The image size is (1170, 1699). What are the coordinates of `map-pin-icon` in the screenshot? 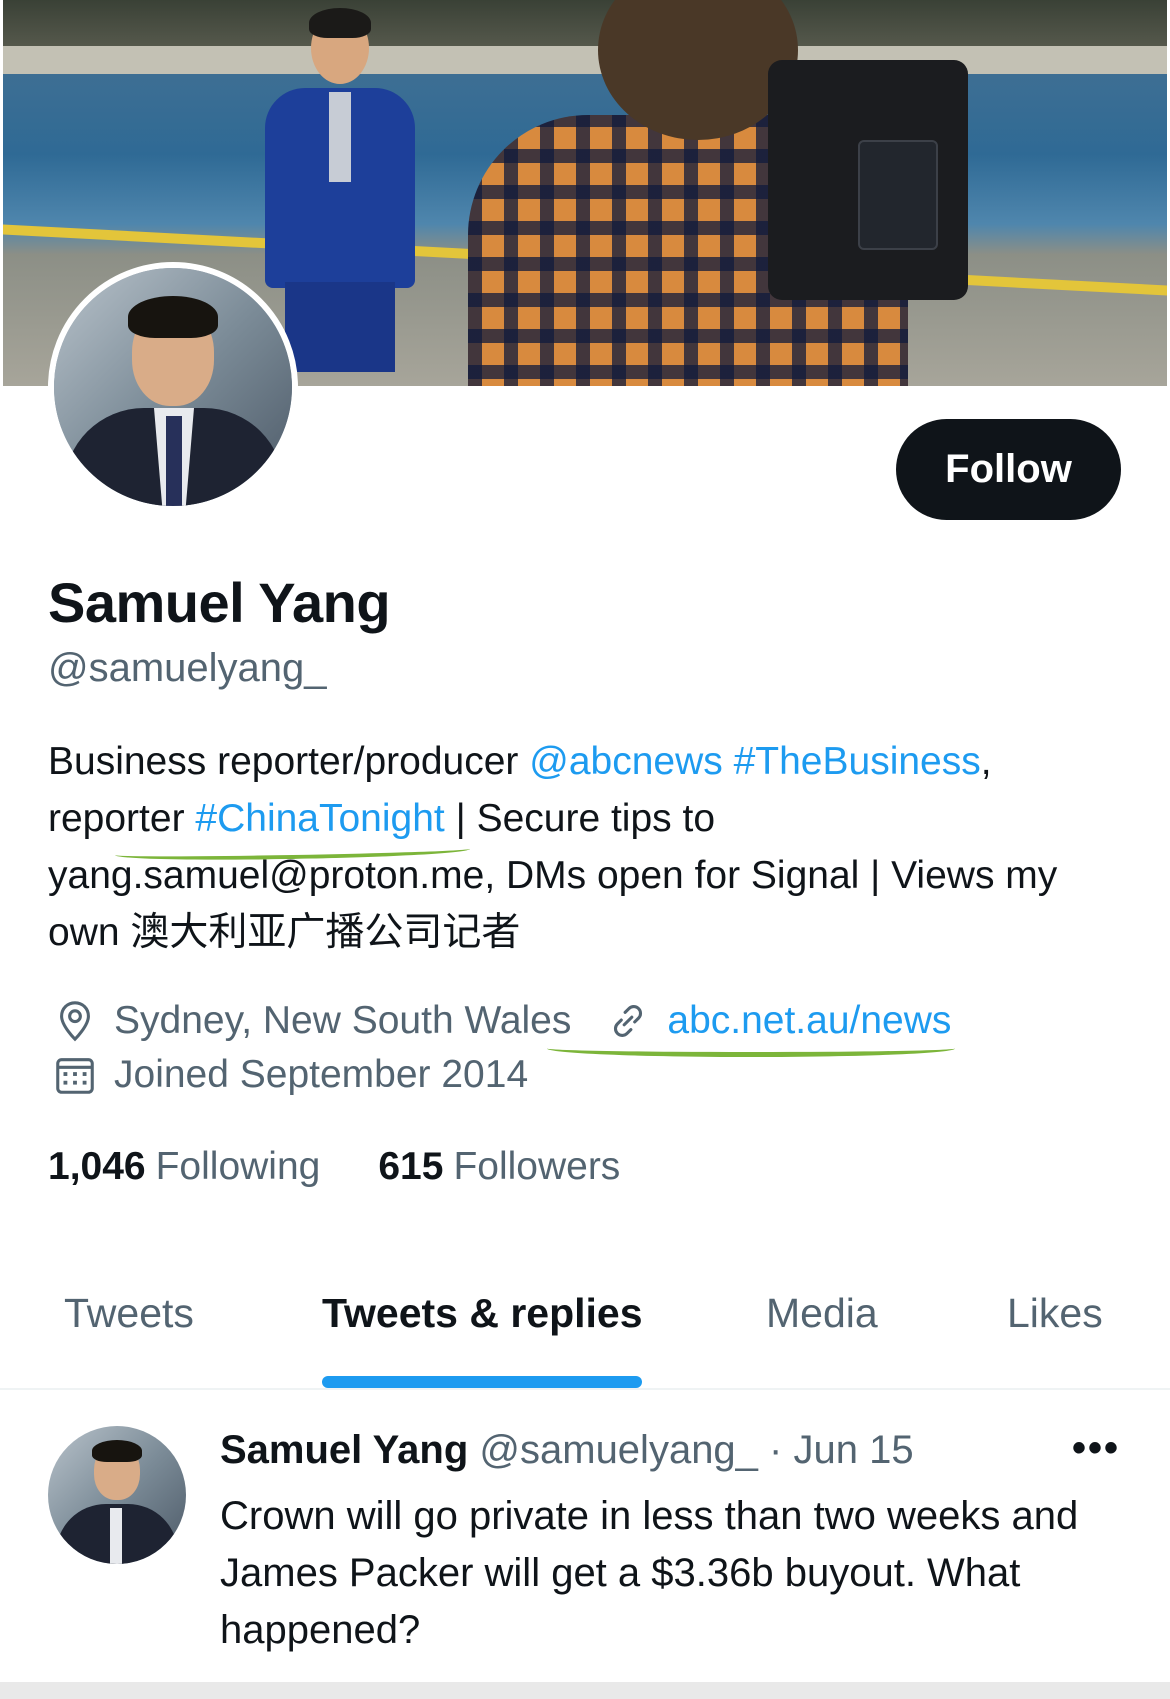 It's located at (75, 1021).